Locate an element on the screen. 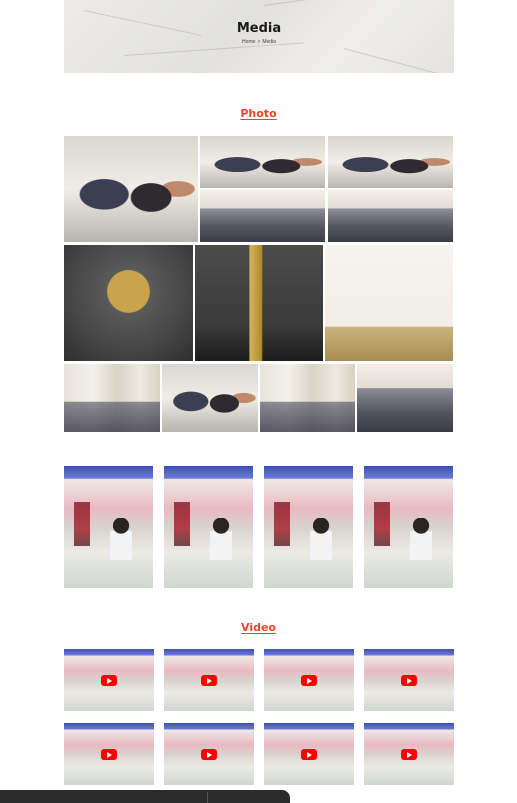 The height and width of the screenshot is (803, 517). breadcrumb: Home > Media is located at coordinates (259, 42).